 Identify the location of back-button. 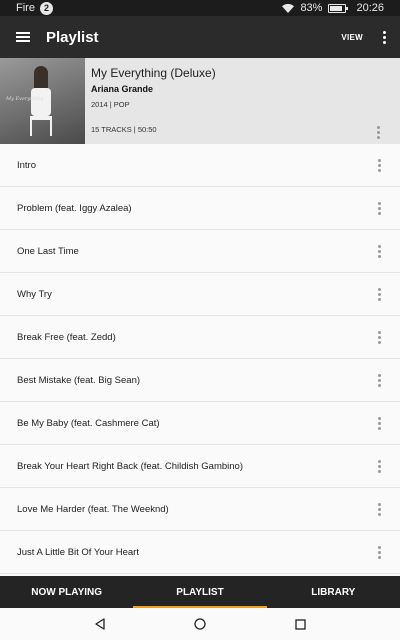
(100, 624).